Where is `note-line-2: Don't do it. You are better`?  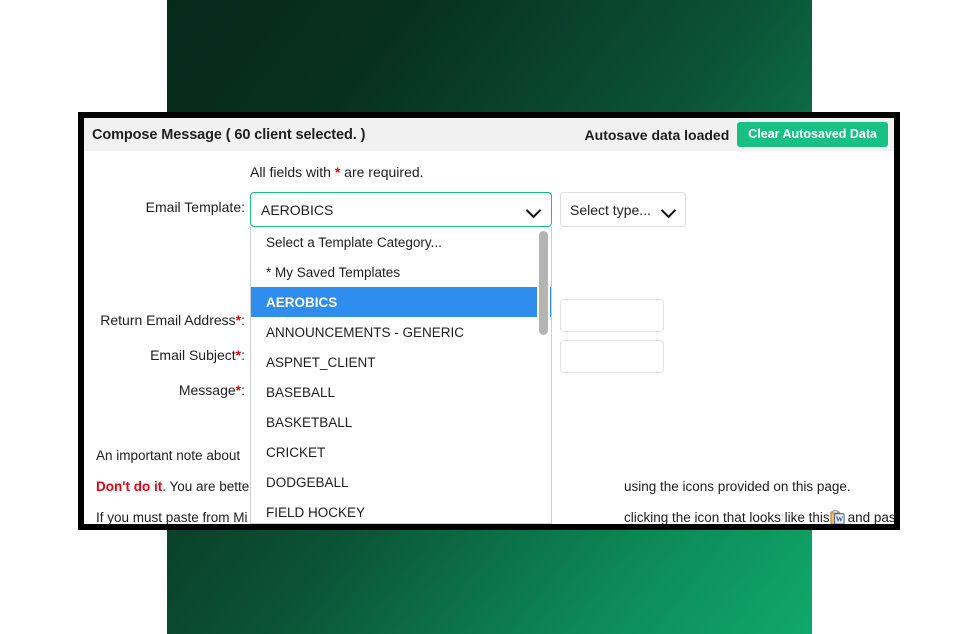 note-line-2: Don't do it. You are better is located at coordinates (175, 486).